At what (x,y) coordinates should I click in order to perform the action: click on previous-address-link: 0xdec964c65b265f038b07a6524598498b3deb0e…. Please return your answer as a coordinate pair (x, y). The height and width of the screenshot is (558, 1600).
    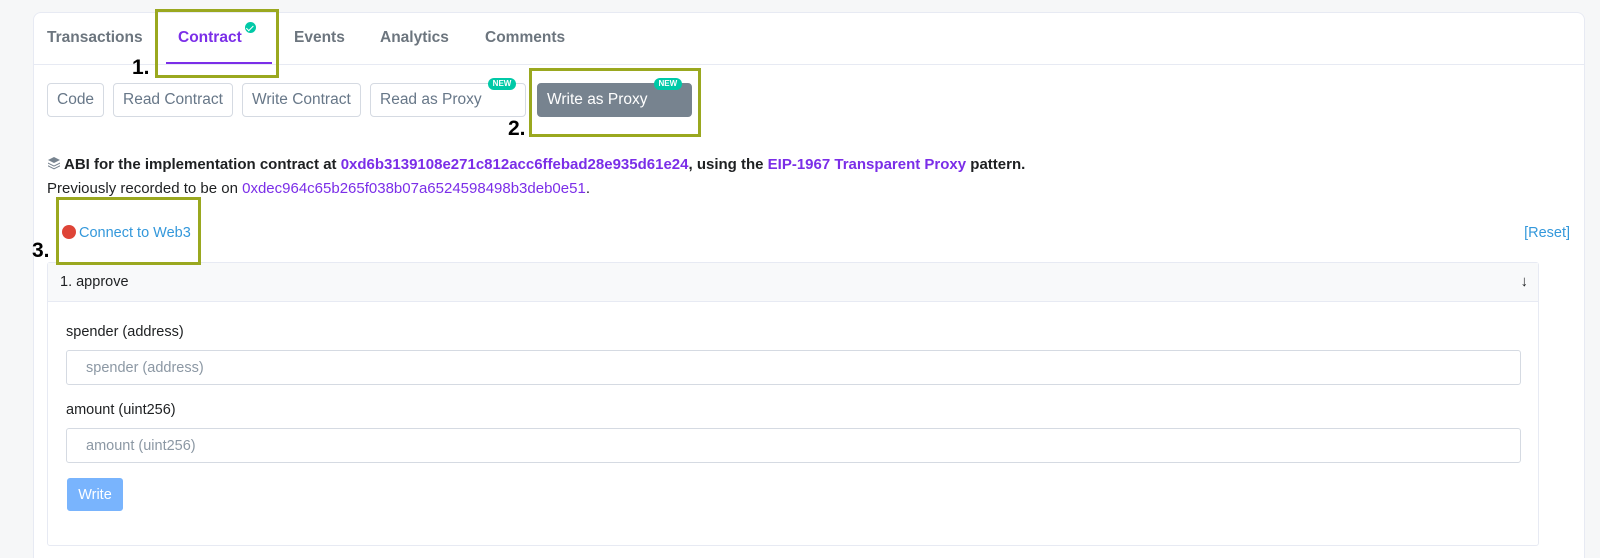
    Looking at the image, I should click on (414, 188).